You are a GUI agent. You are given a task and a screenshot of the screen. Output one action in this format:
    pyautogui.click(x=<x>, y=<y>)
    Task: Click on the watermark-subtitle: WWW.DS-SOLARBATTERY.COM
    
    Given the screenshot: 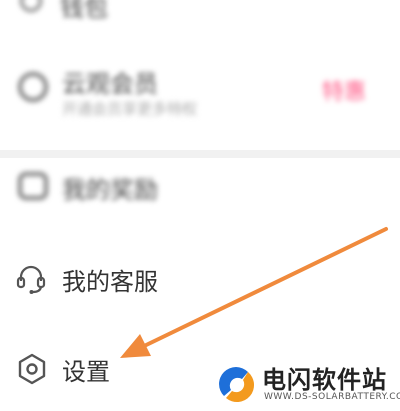 What is the action you would take?
    pyautogui.click(x=332, y=397)
    